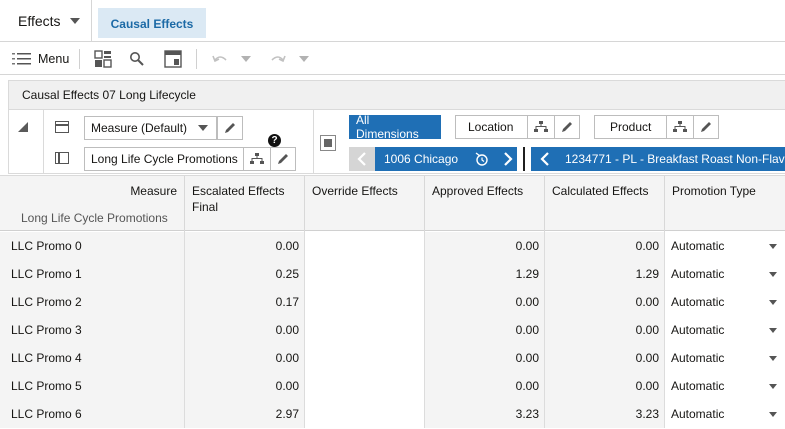  I want to click on column-header: Approved Effects, so click(484, 204).